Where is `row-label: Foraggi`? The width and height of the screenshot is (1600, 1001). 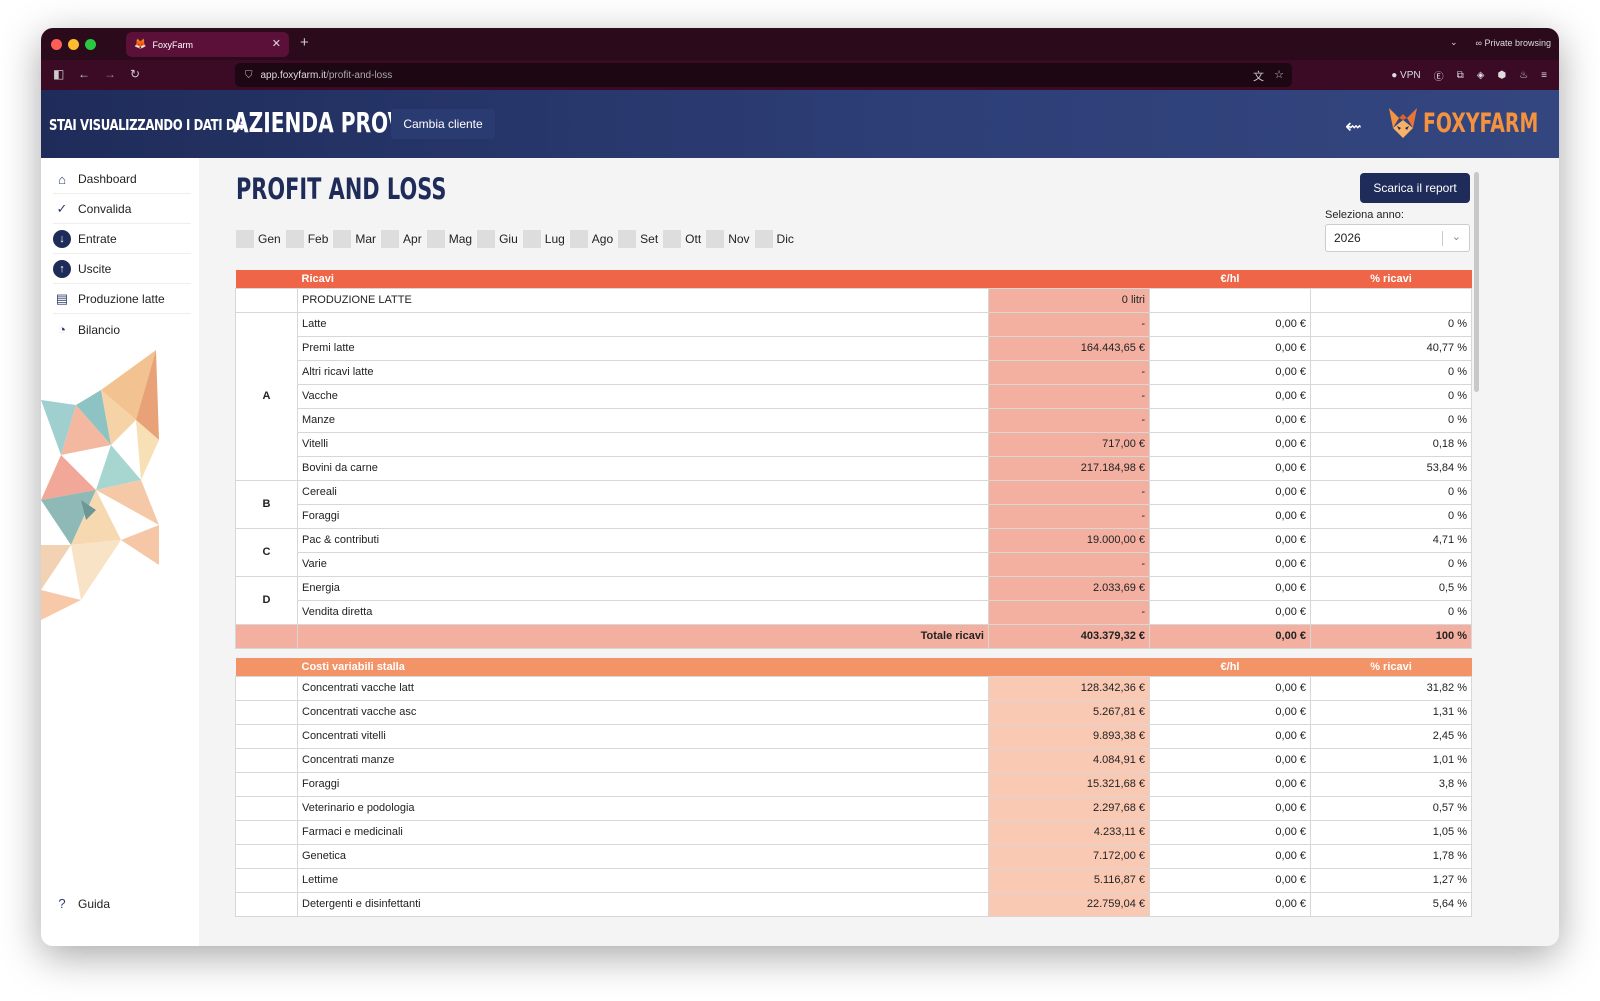
row-label: Foraggi is located at coordinates (643, 784).